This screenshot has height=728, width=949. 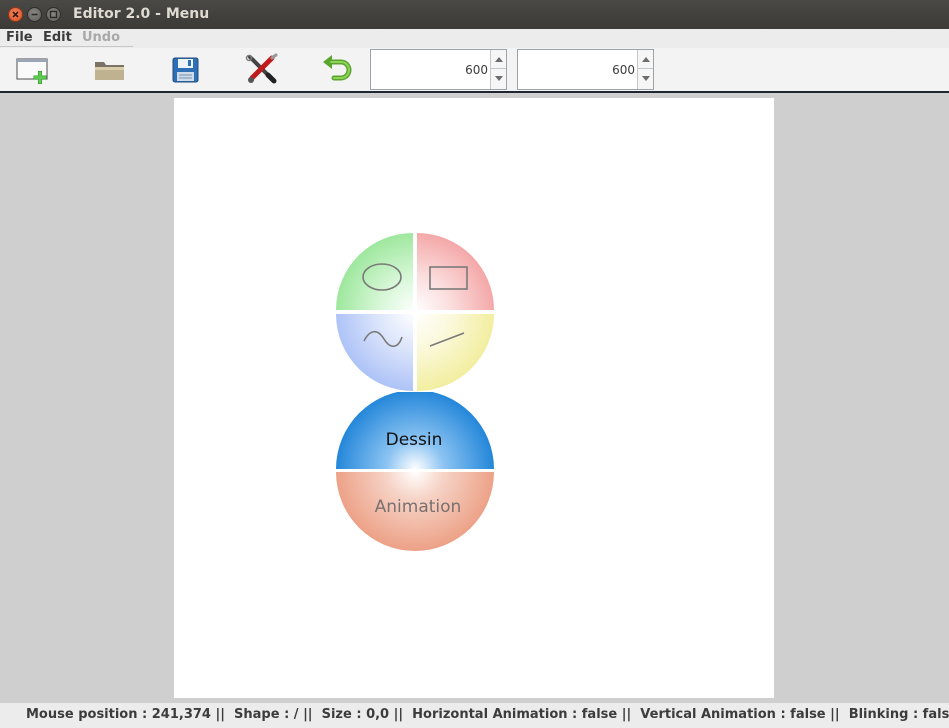 What do you see at coordinates (414, 440) in the screenshot?
I see `dessin-label: Dessin` at bounding box center [414, 440].